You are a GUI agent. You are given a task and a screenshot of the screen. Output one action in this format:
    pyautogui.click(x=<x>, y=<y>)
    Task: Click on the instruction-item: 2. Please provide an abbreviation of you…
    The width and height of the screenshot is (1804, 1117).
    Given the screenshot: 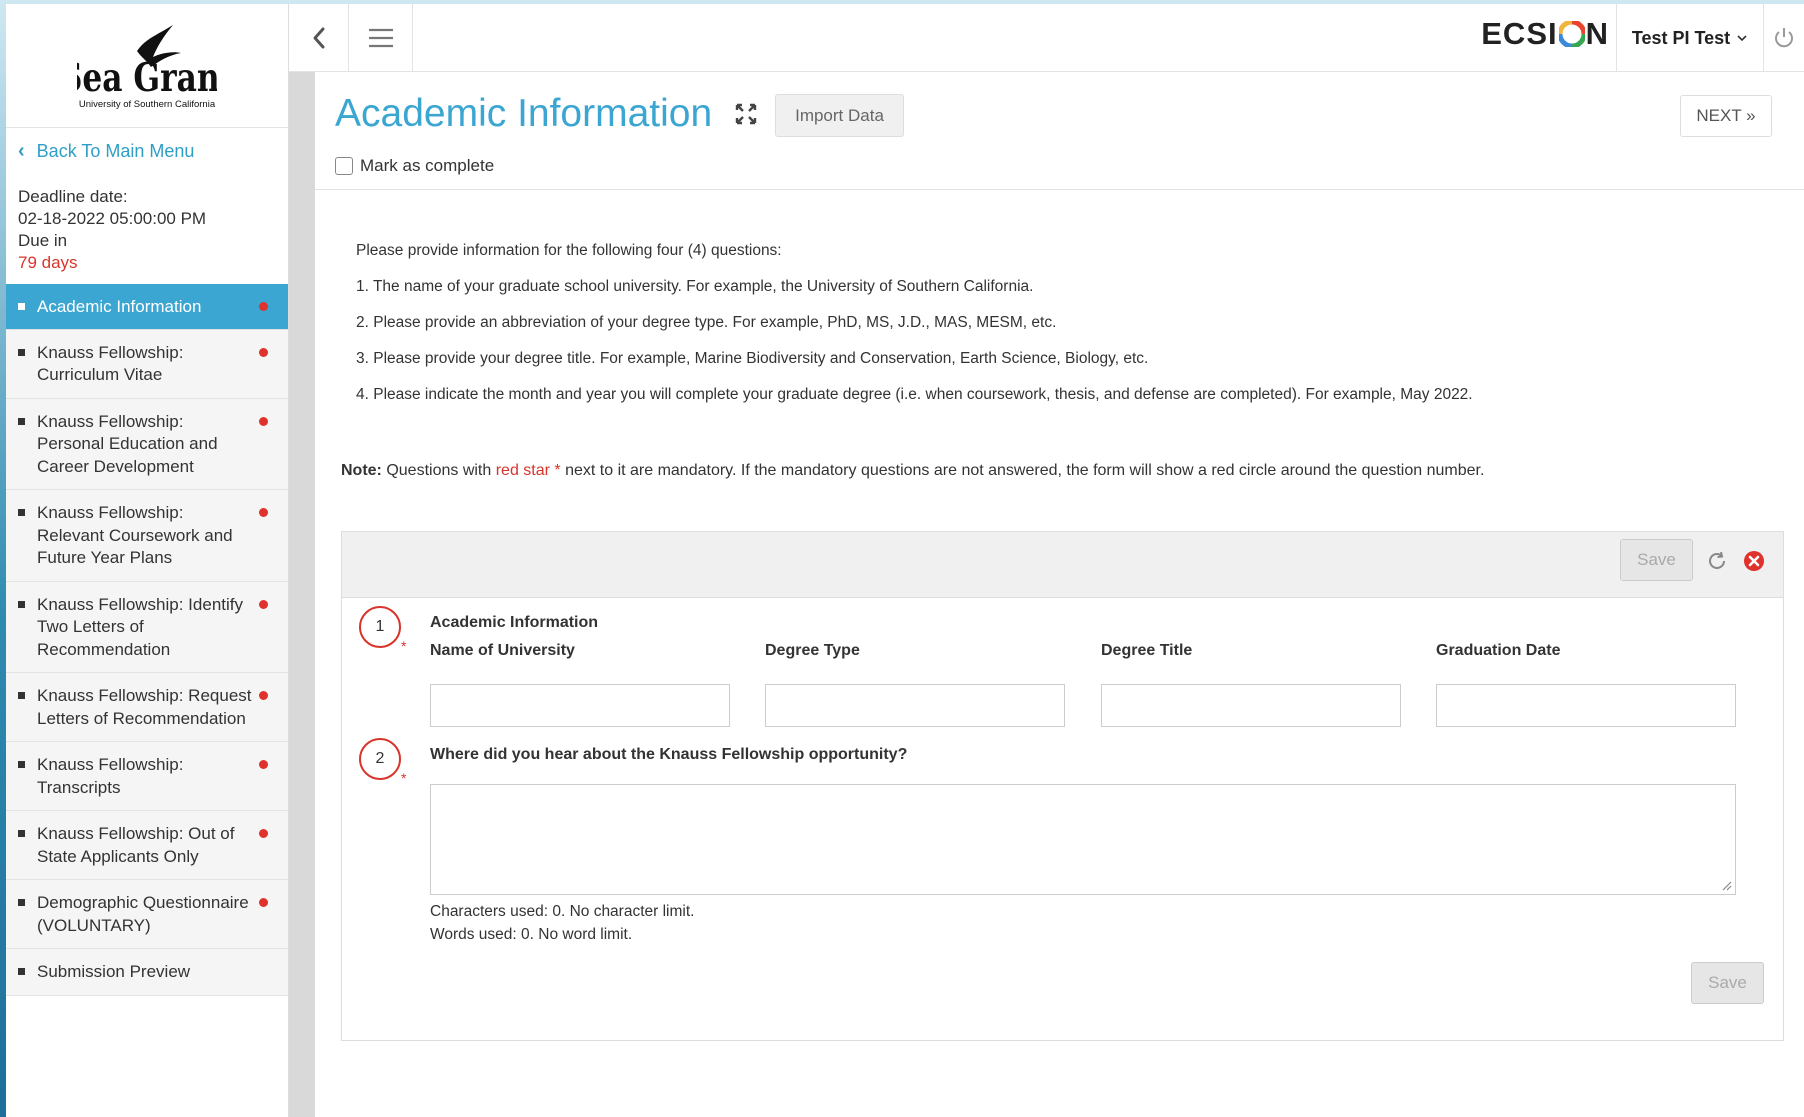 What is the action you would take?
    pyautogui.click(x=706, y=322)
    